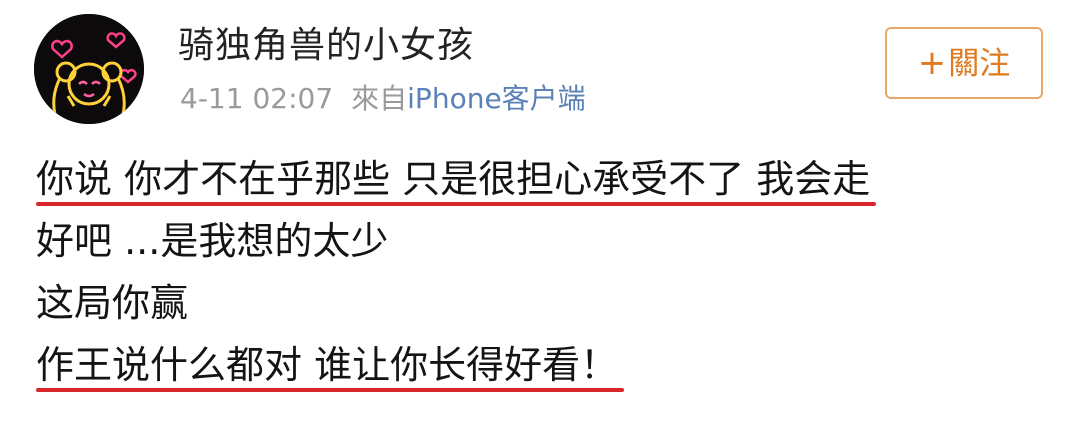  I want to click on avatar, so click(89, 69).